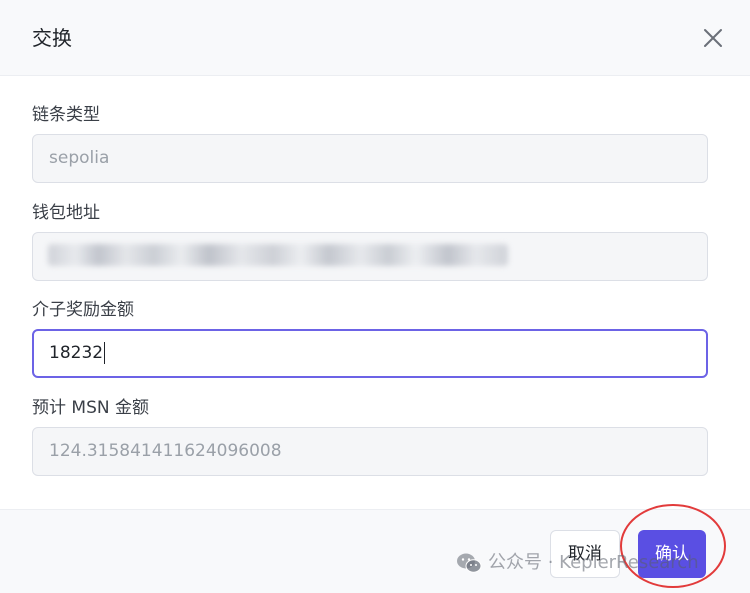 The height and width of the screenshot is (593, 750). Describe the element at coordinates (90, 408) in the screenshot. I see `estimated-msn-label: 预计 MSN 金额` at that location.